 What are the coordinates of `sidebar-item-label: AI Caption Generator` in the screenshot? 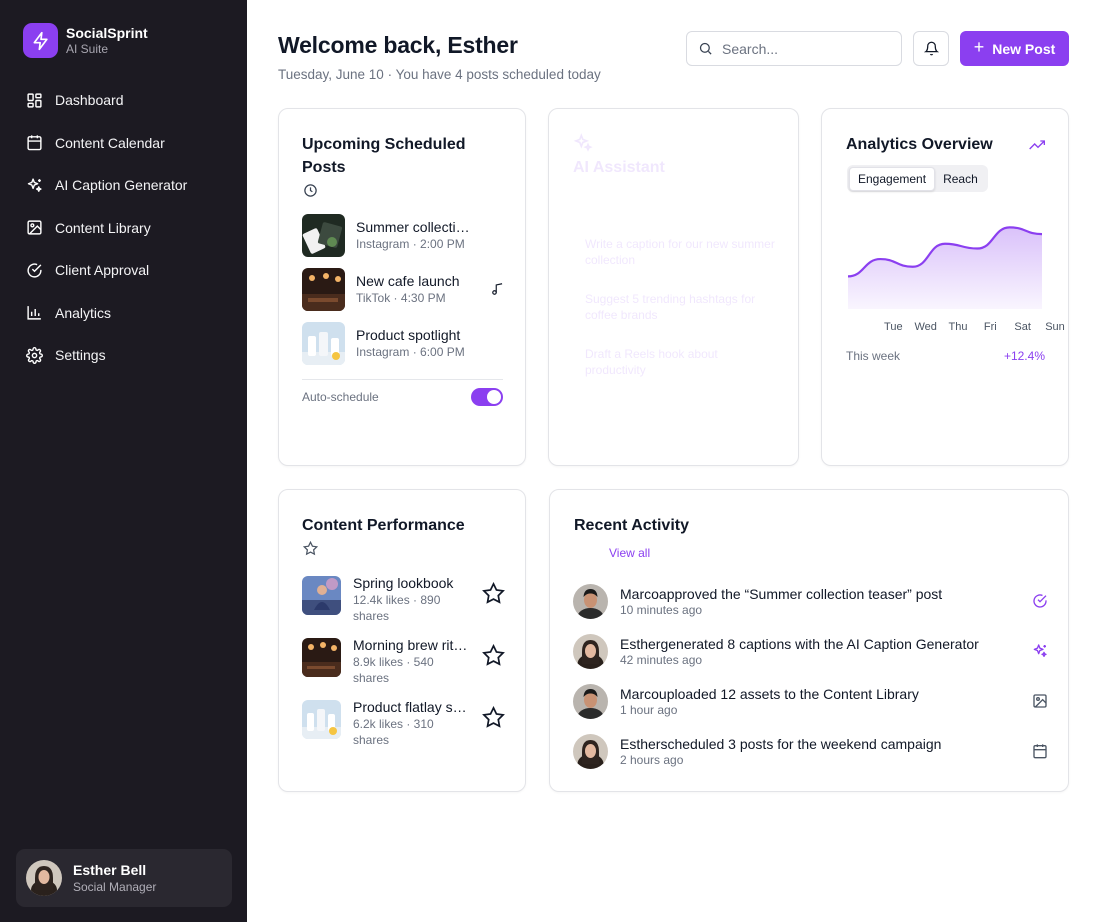 It's located at (121, 185).